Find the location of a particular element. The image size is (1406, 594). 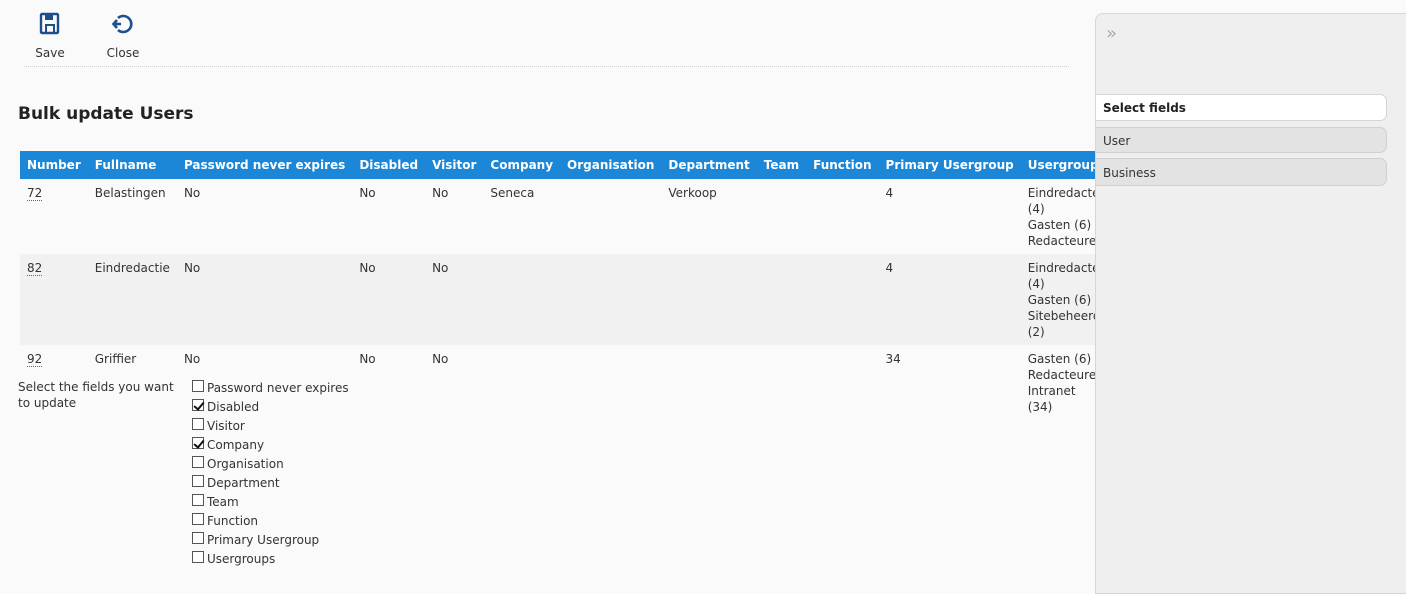

save-label: Save is located at coordinates (50, 53).